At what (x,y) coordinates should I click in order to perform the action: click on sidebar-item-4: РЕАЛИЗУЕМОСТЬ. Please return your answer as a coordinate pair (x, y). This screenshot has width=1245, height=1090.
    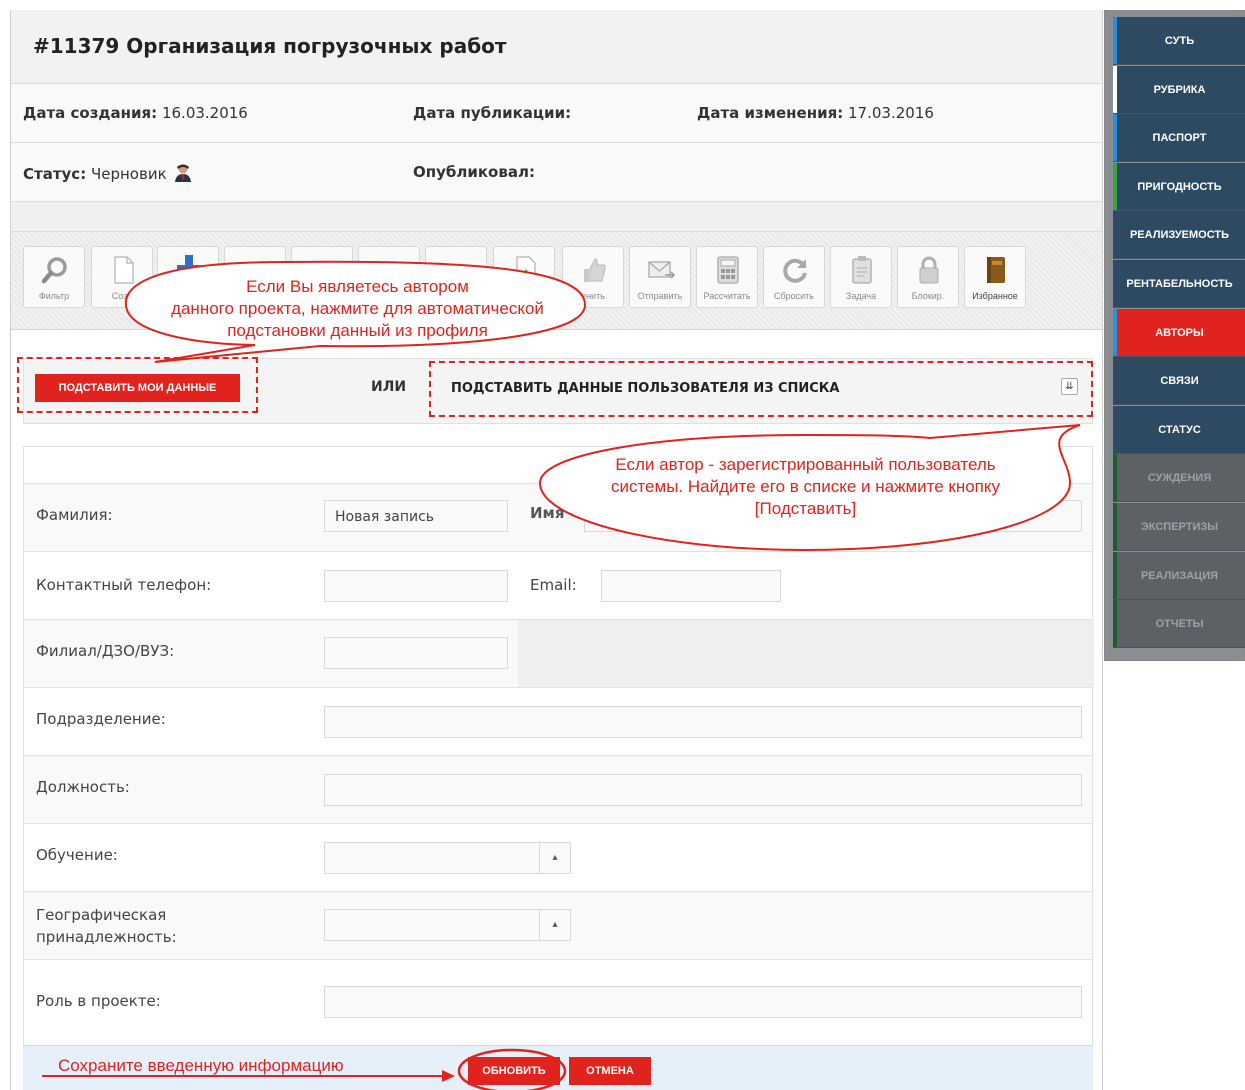
    Looking at the image, I should click on (1179, 235).